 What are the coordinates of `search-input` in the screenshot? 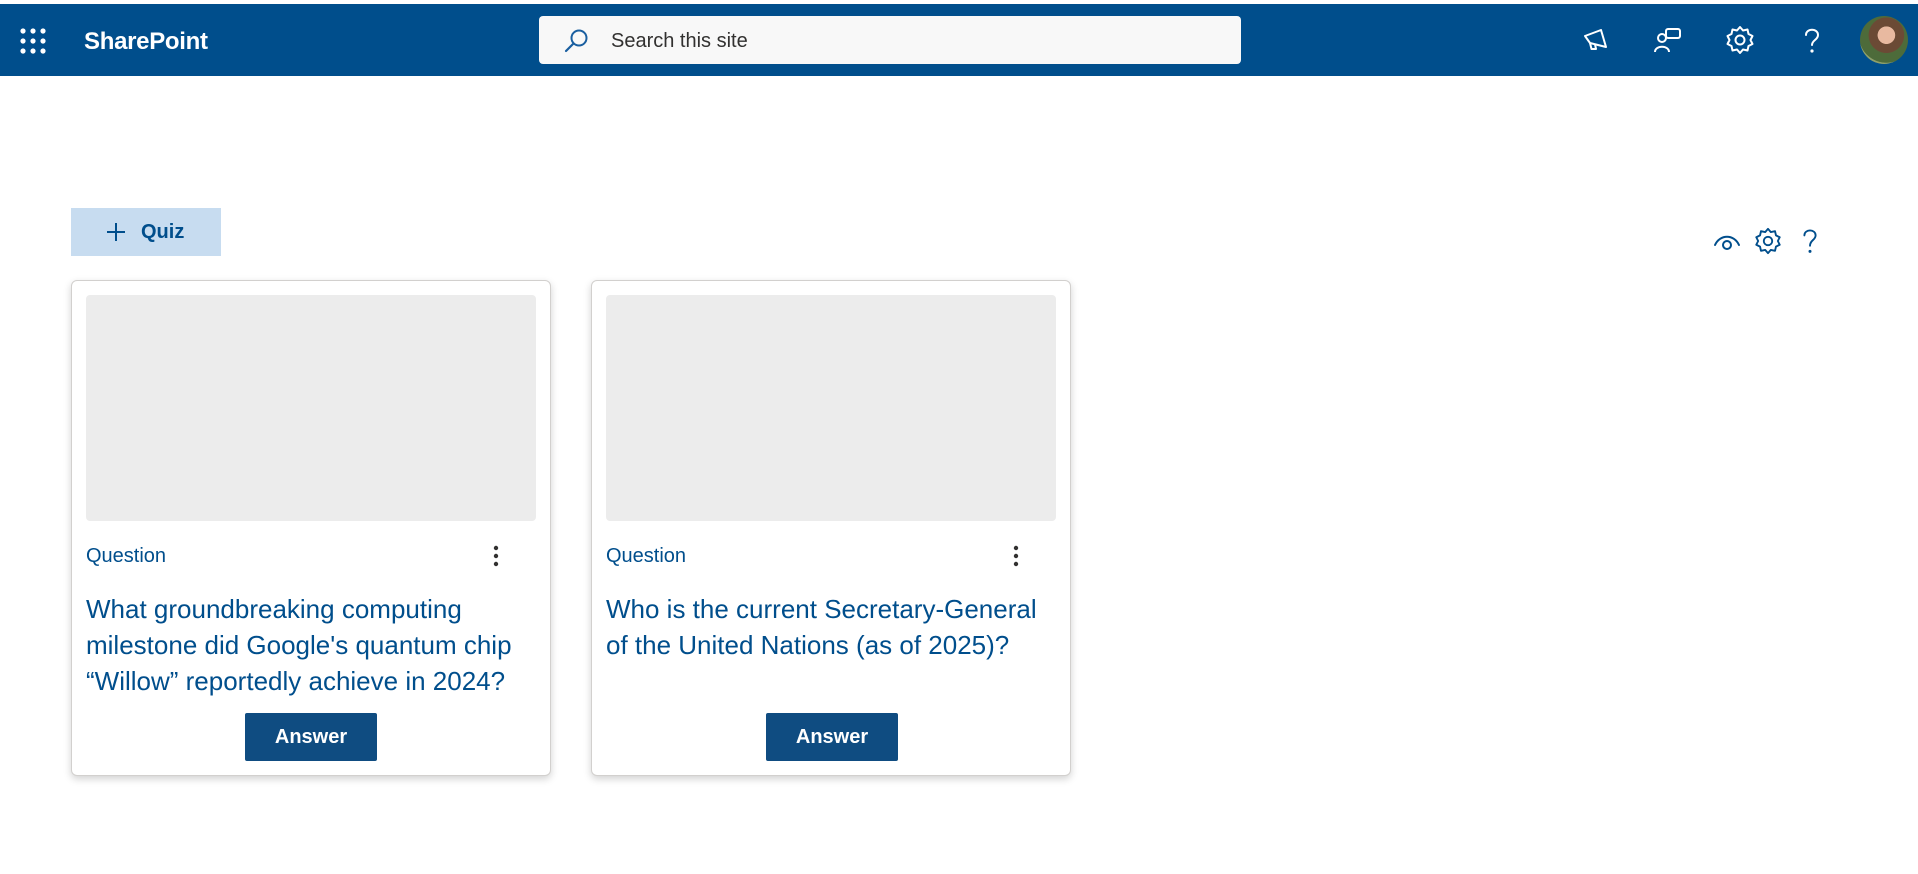 It's located at (911, 41).